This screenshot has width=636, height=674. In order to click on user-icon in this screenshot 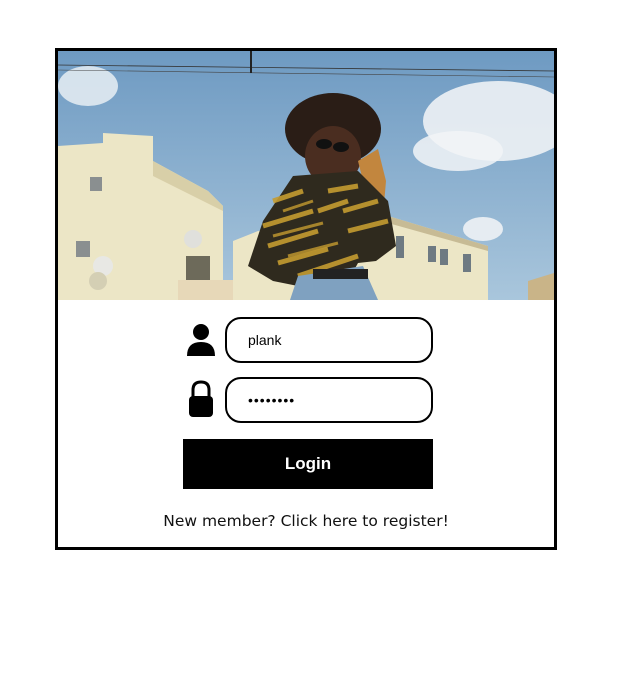, I will do `click(201, 340)`.